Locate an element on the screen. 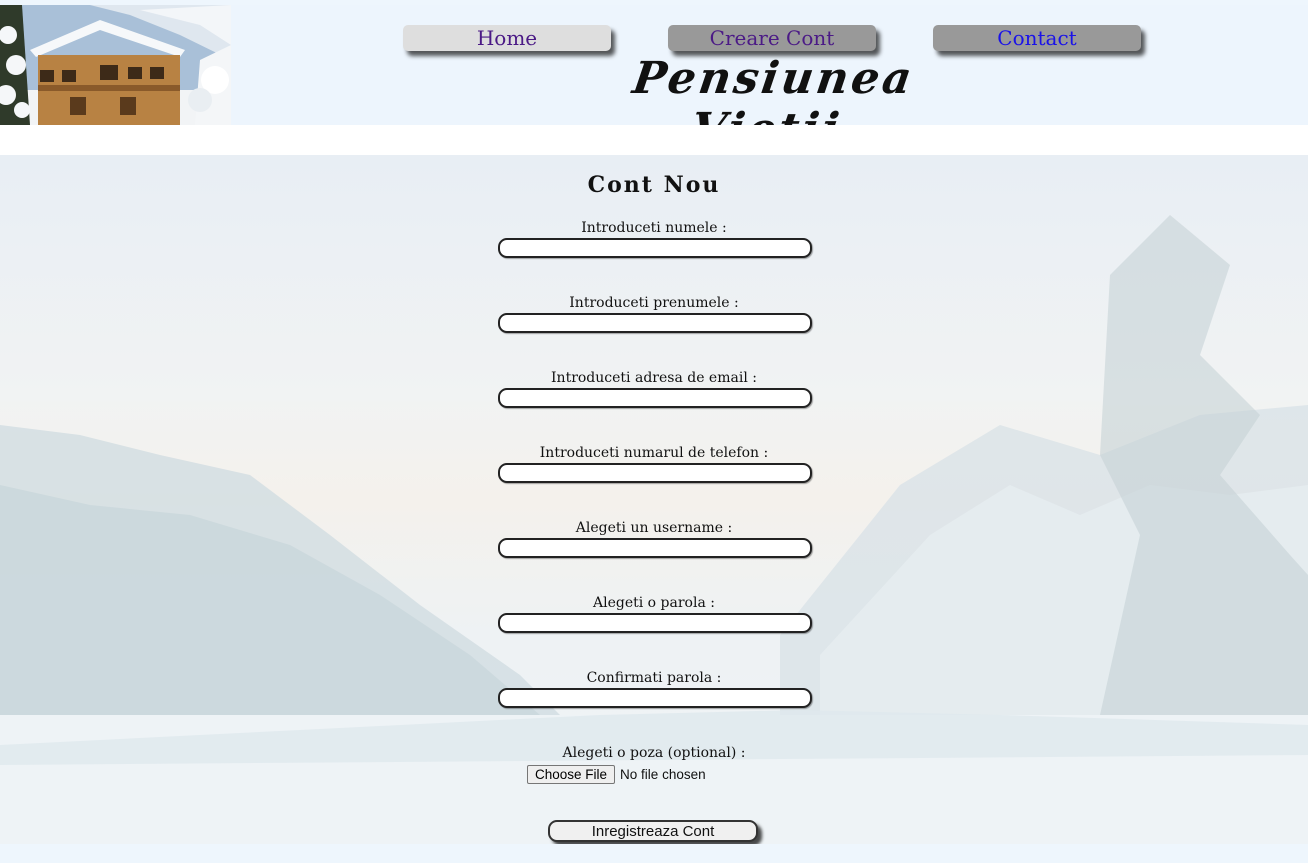  field-label-confirmare-parola: Confirmati parola : is located at coordinates (654, 678).